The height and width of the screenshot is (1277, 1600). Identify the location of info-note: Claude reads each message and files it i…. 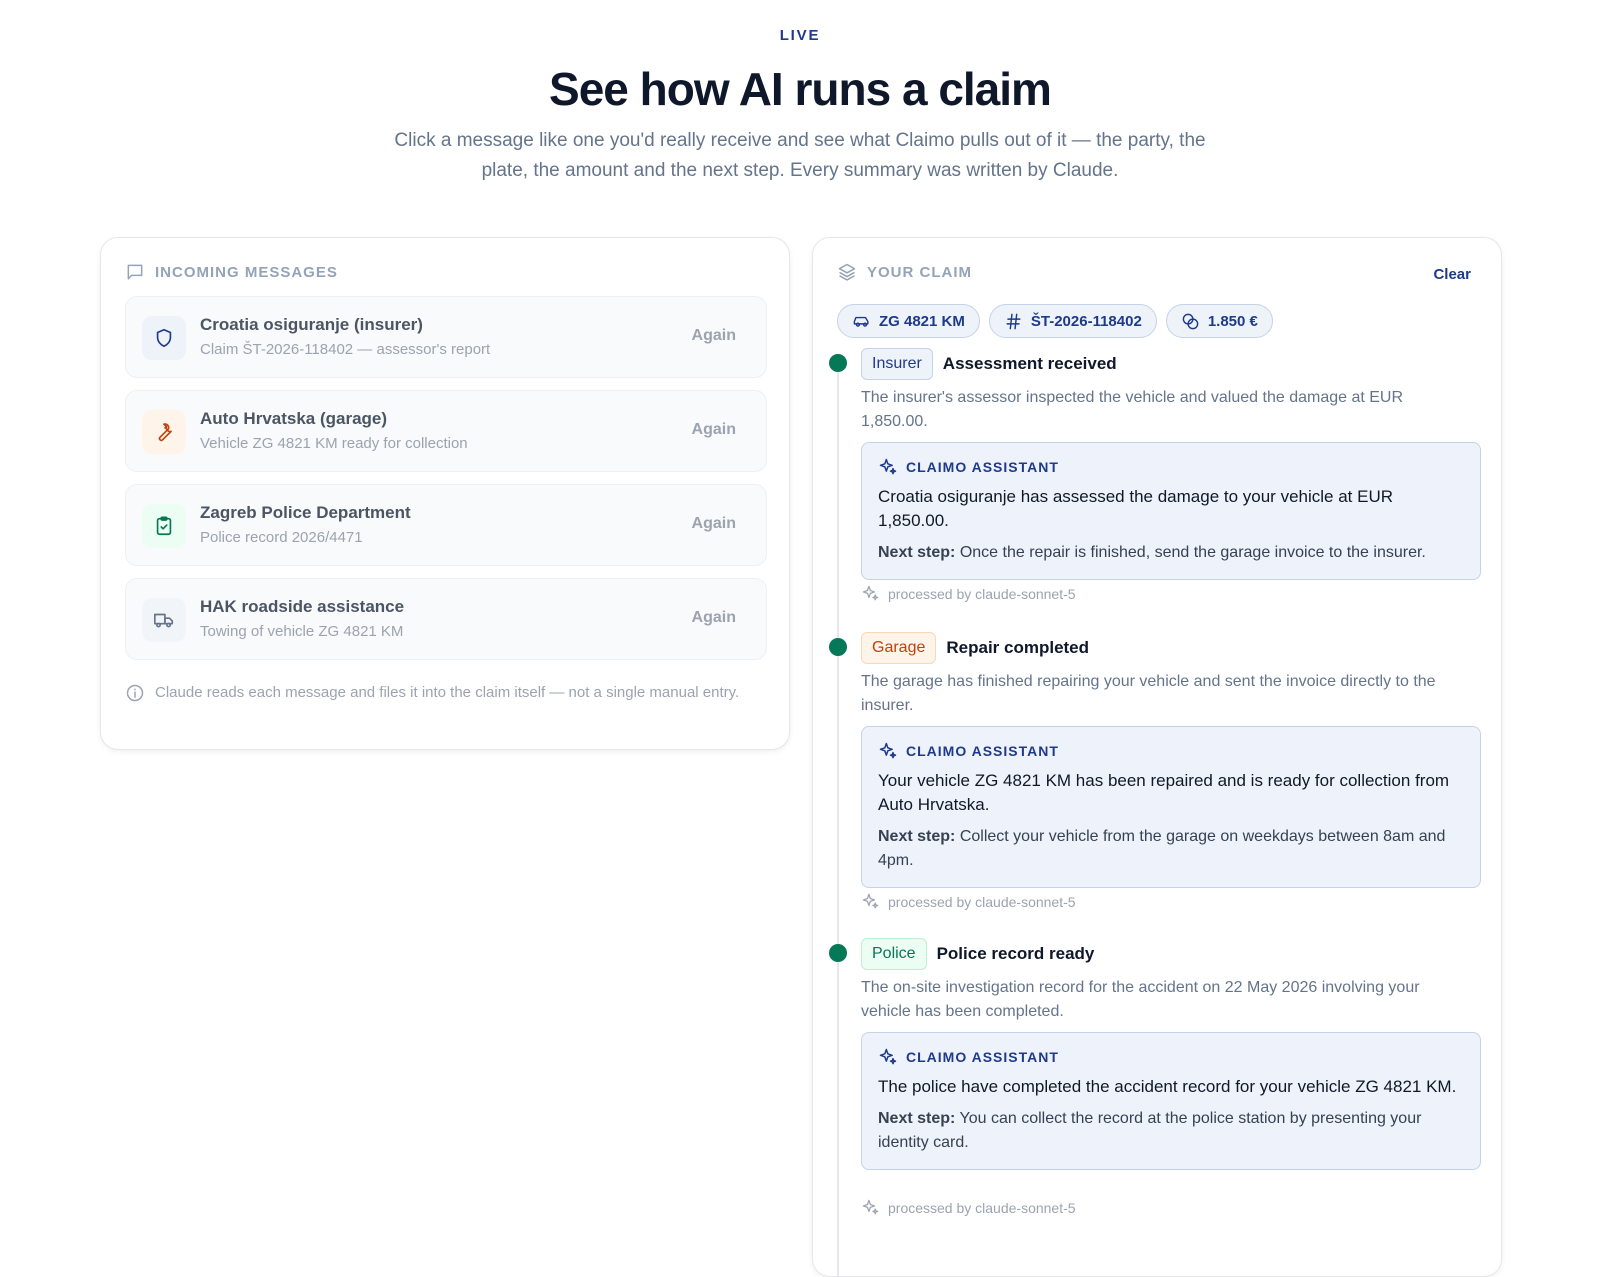
(435, 693).